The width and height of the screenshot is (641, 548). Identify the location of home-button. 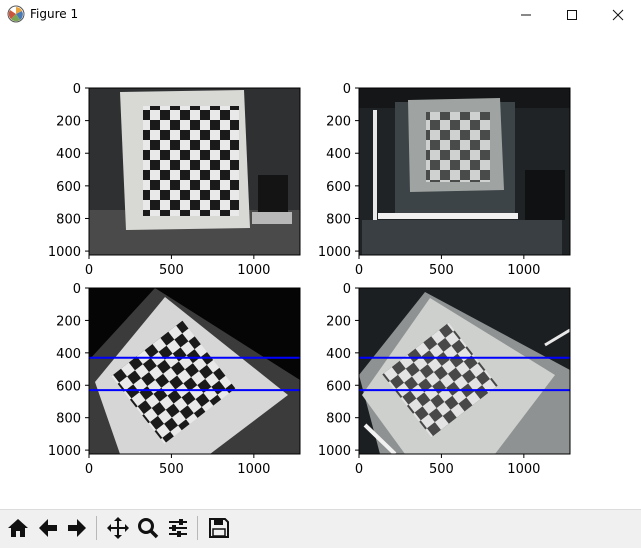
(18, 528).